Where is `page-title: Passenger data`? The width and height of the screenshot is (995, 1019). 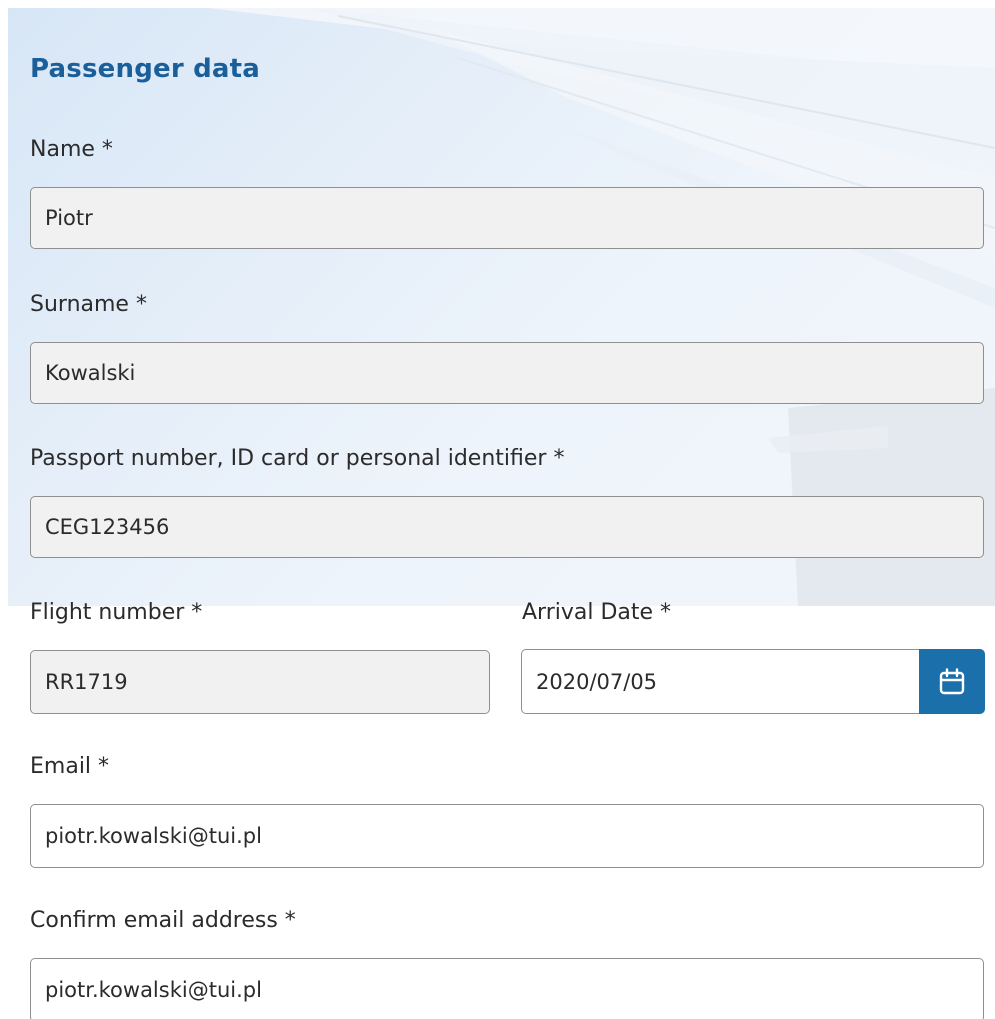
page-title: Passenger data is located at coordinates (145, 69).